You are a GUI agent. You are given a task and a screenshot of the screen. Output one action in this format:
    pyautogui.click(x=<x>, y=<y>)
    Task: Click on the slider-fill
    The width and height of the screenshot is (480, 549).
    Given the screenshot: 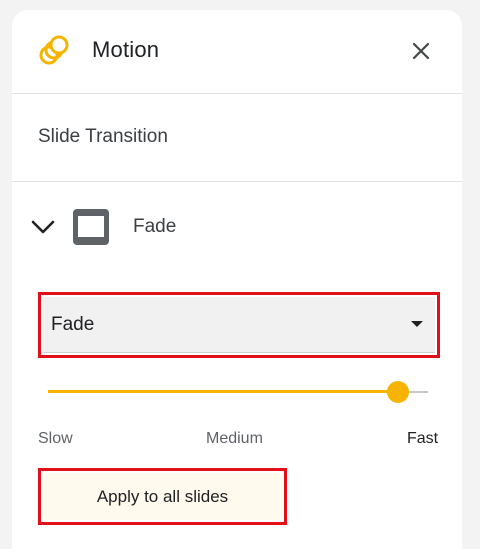 What is the action you would take?
    pyautogui.click(x=223, y=391)
    